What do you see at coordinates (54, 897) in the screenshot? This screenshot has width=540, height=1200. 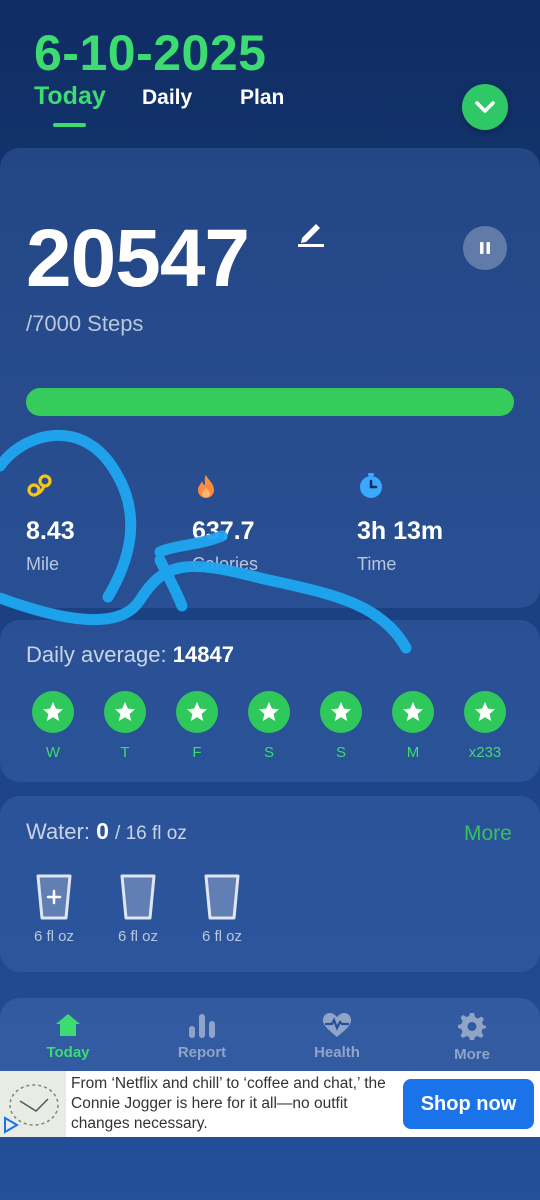 I see `add-water-cup-icon` at bounding box center [54, 897].